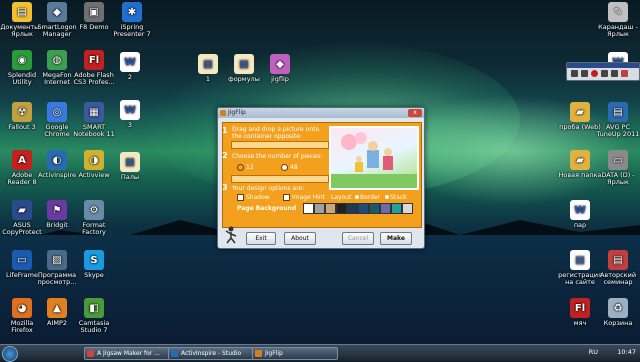 The width and height of the screenshot is (640, 362). What do you see at coordinates (253, 197) in the screenshot?
I see `shadow-checkbox: Shadow` at bounding box center [253, 197].